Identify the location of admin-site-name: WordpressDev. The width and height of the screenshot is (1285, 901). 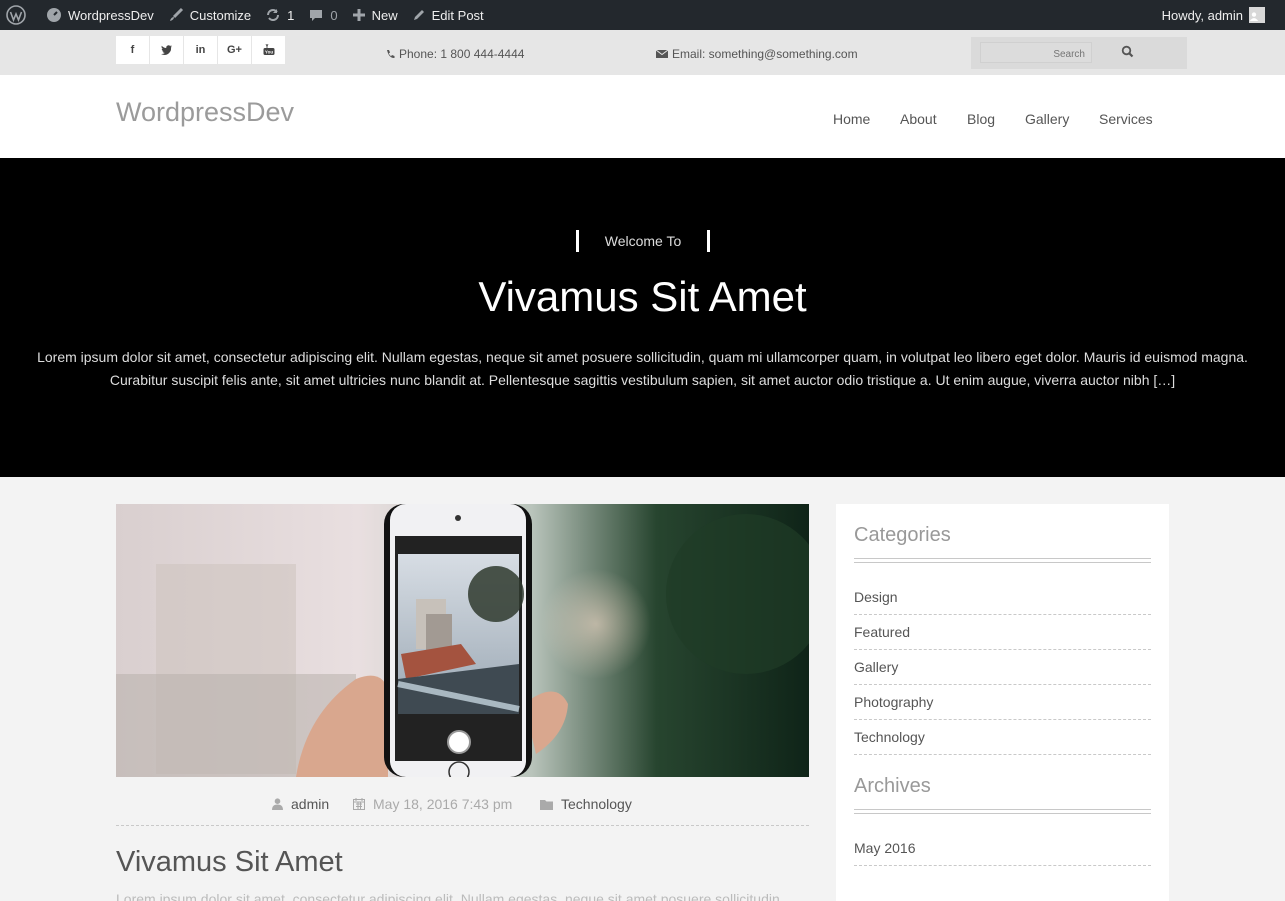
(111, 15).